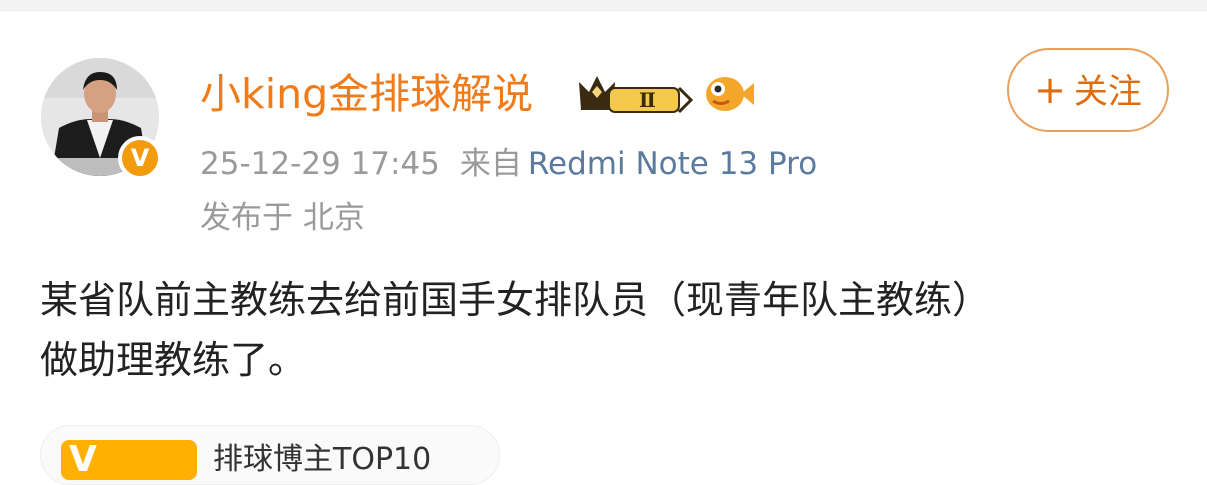 This screenshot has height=485, width=1207. What do you see at coordinates (129, 460) in the screenshot?
I see `tag-badge: V` at bounding box center [129, 460].